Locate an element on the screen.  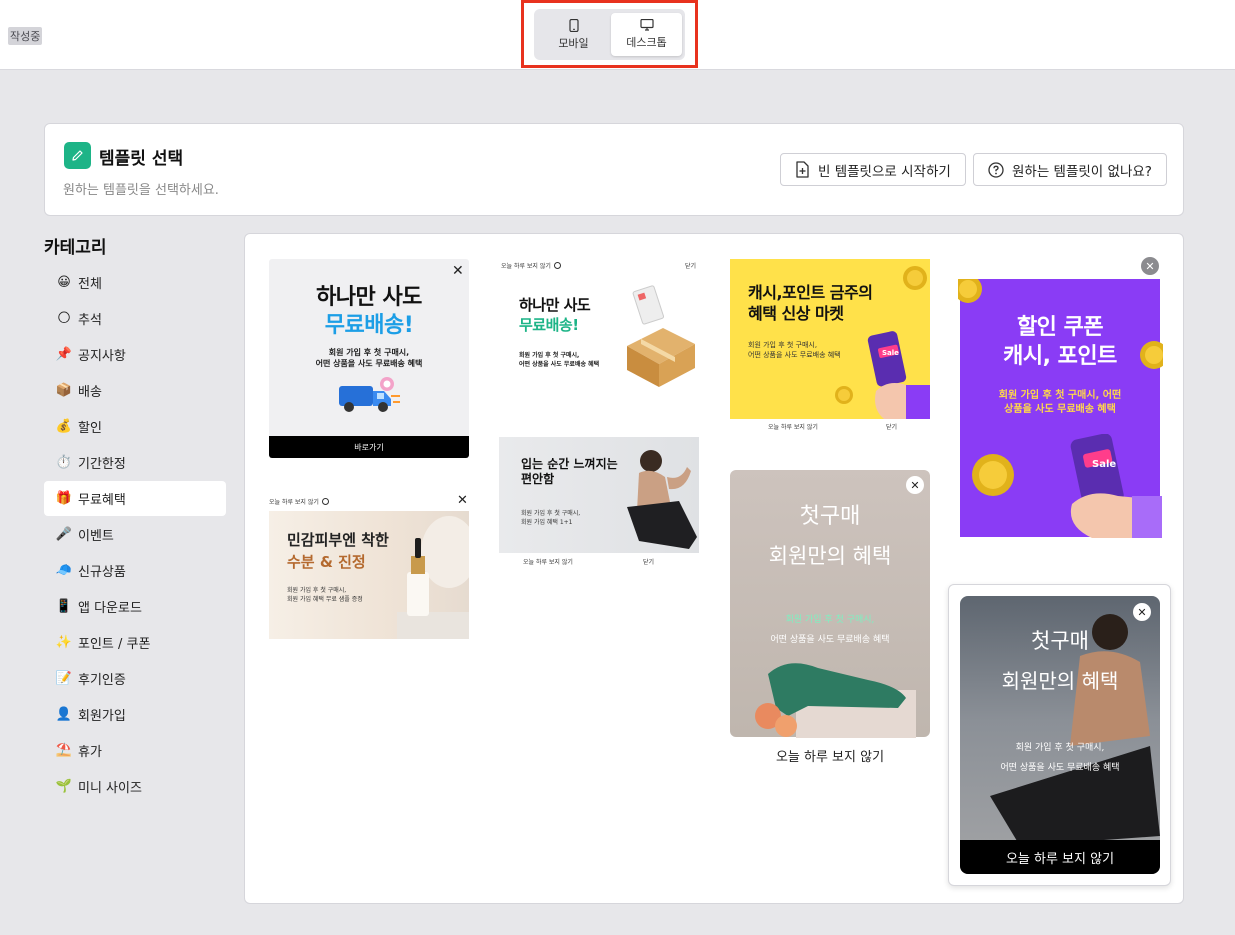
status-badge: 작성중 is located at coordinates (25, 36).